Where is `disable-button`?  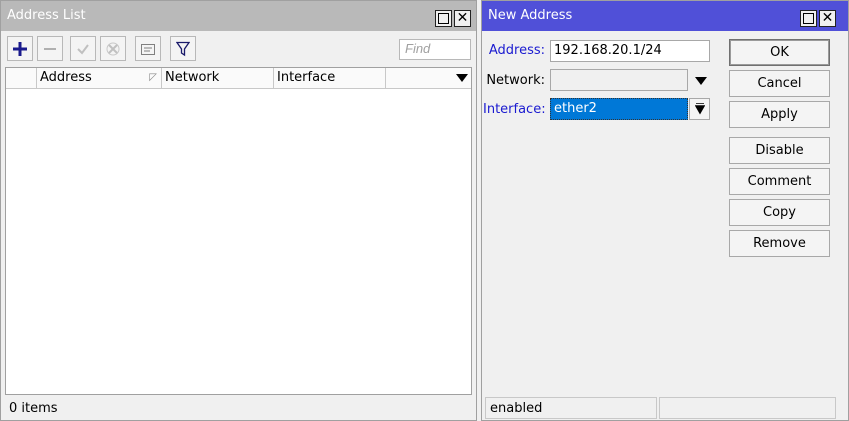 disable-button is located at coordinates (113, 48).